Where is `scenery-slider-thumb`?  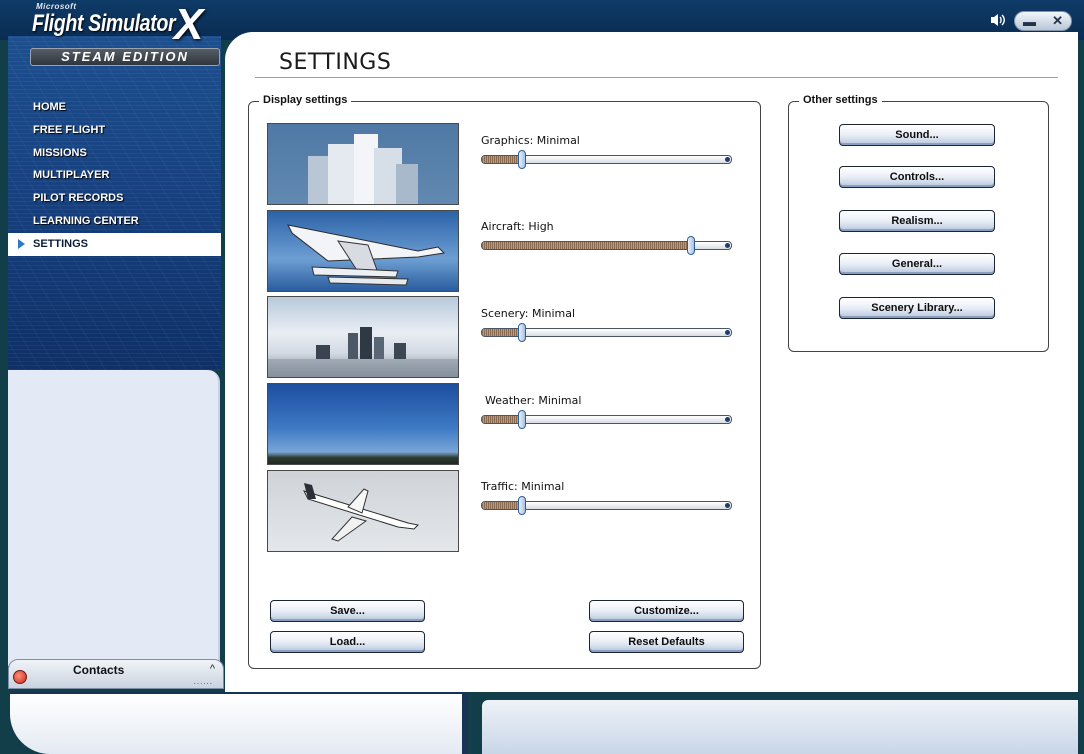
scenery-slider-thumb is located at coordinates (522, 332).